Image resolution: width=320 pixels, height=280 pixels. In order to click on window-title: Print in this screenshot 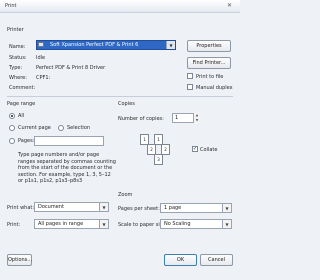, I will do `click(11, 6)`.